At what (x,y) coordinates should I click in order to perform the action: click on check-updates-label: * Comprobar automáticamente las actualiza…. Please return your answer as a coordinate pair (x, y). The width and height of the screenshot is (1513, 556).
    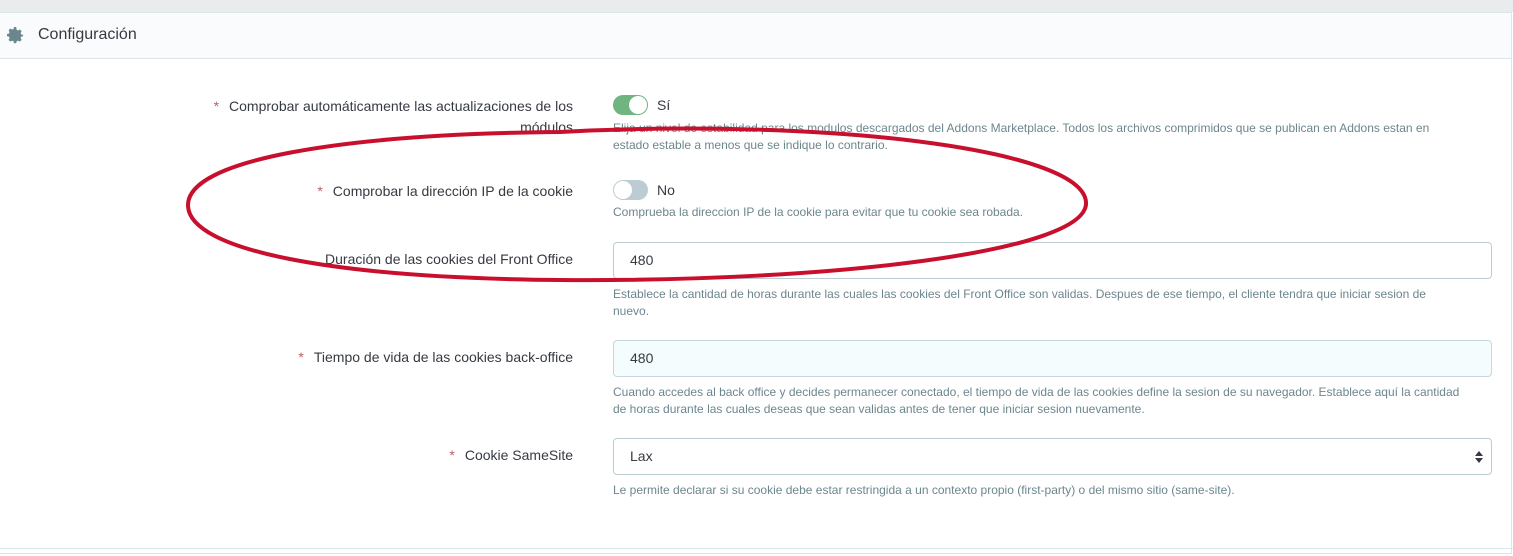
    Looking at the image, I should click on (393, 116).